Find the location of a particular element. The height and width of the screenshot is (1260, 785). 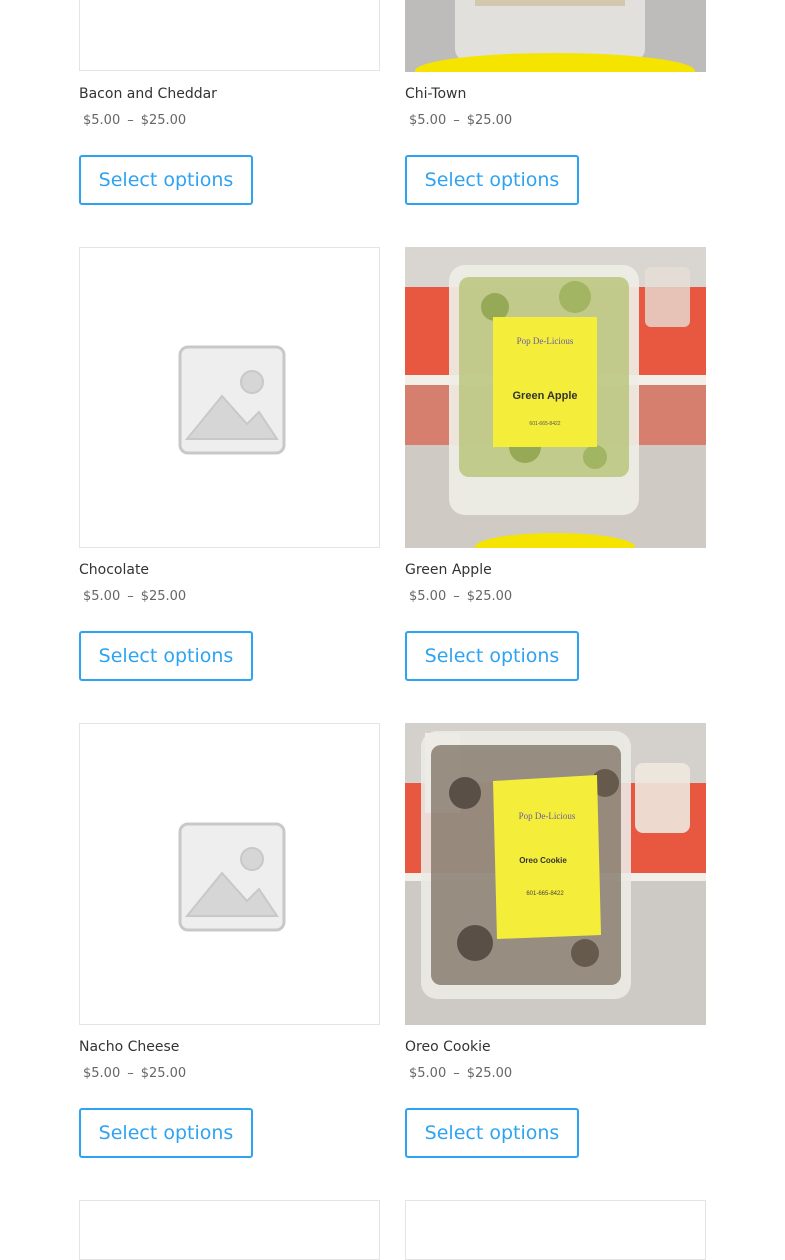

product-title: Oreo Cookie is located at coordinates (448, 1047).